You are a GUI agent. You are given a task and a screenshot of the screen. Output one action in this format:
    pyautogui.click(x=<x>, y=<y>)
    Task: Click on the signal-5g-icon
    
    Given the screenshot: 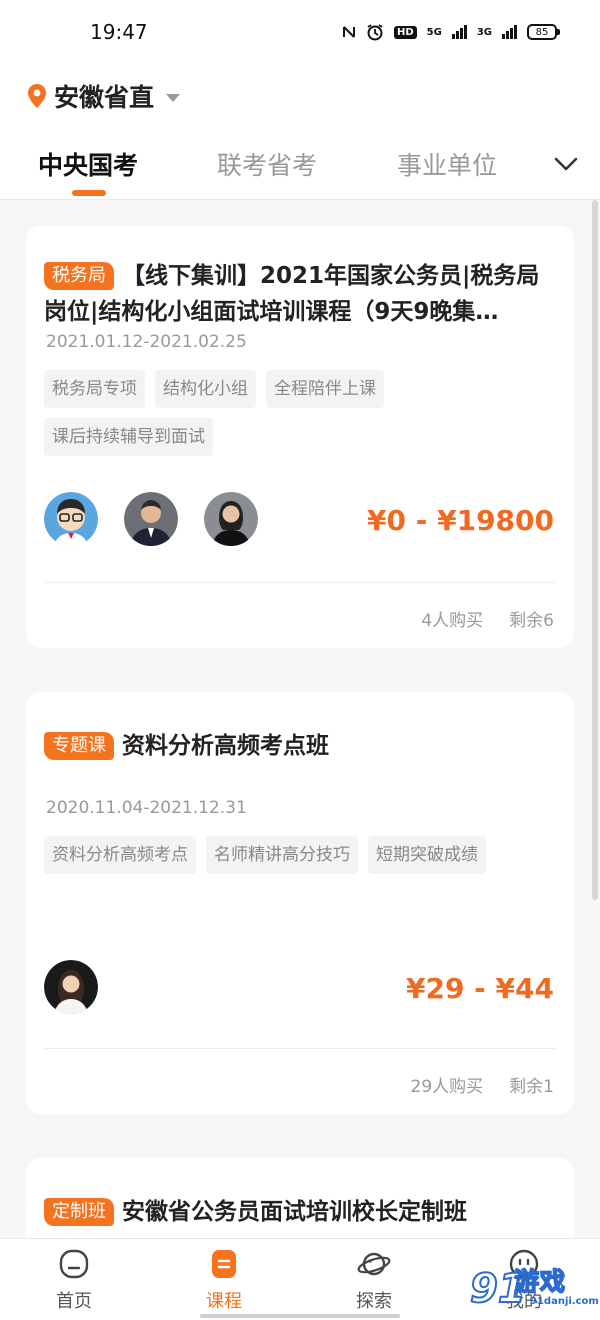 What is the action you would take?
    pyautogui.click(x=459, y=32)
    